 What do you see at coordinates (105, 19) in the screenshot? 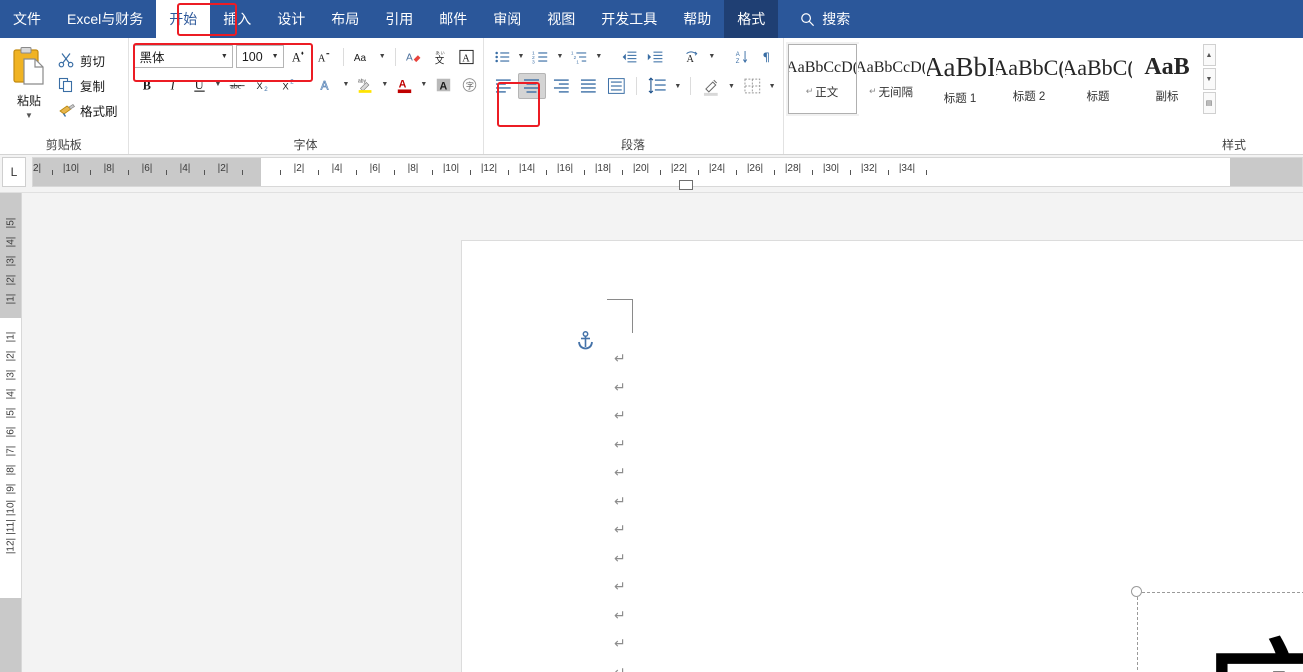
I see `tab-excel-finance: Excel与财务` at bounding box center [105, 19].